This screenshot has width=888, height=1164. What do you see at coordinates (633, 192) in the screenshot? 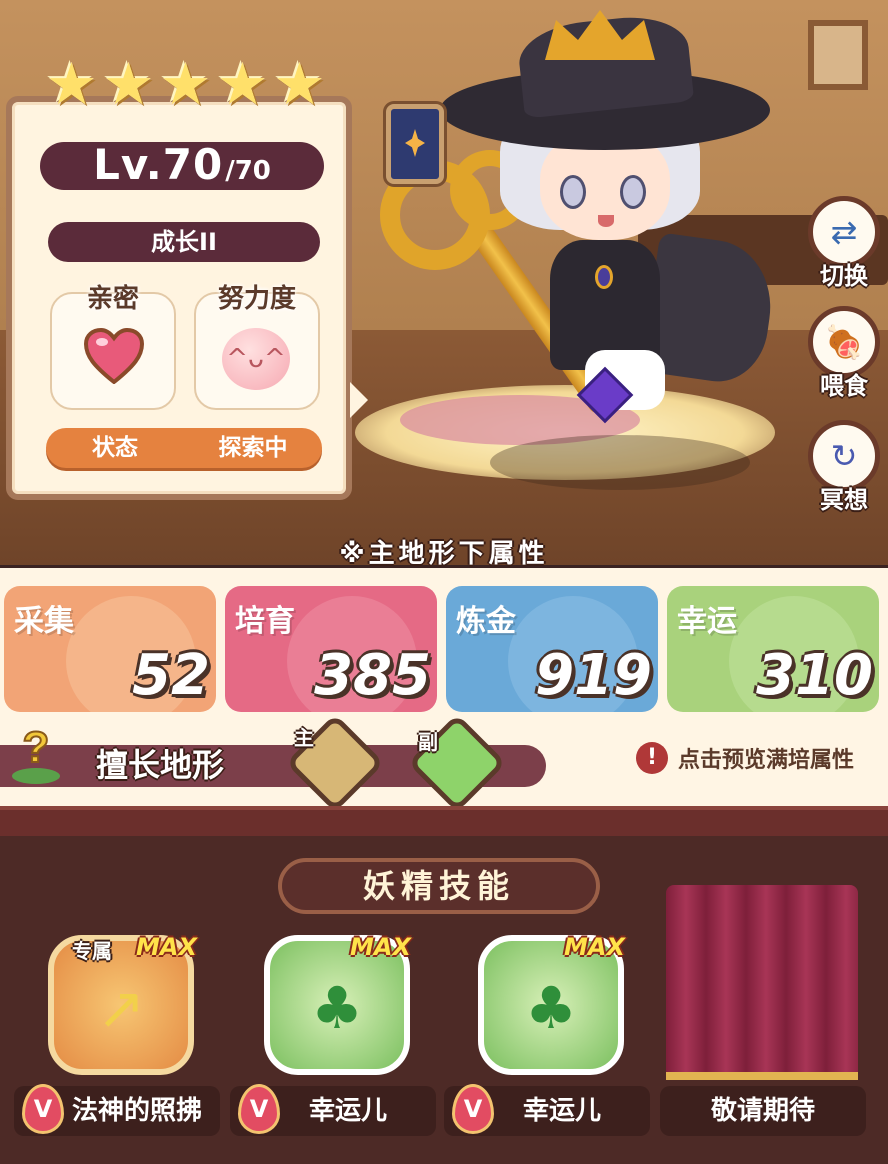
I see `character-eye-right` at bounding box center [633, 192].